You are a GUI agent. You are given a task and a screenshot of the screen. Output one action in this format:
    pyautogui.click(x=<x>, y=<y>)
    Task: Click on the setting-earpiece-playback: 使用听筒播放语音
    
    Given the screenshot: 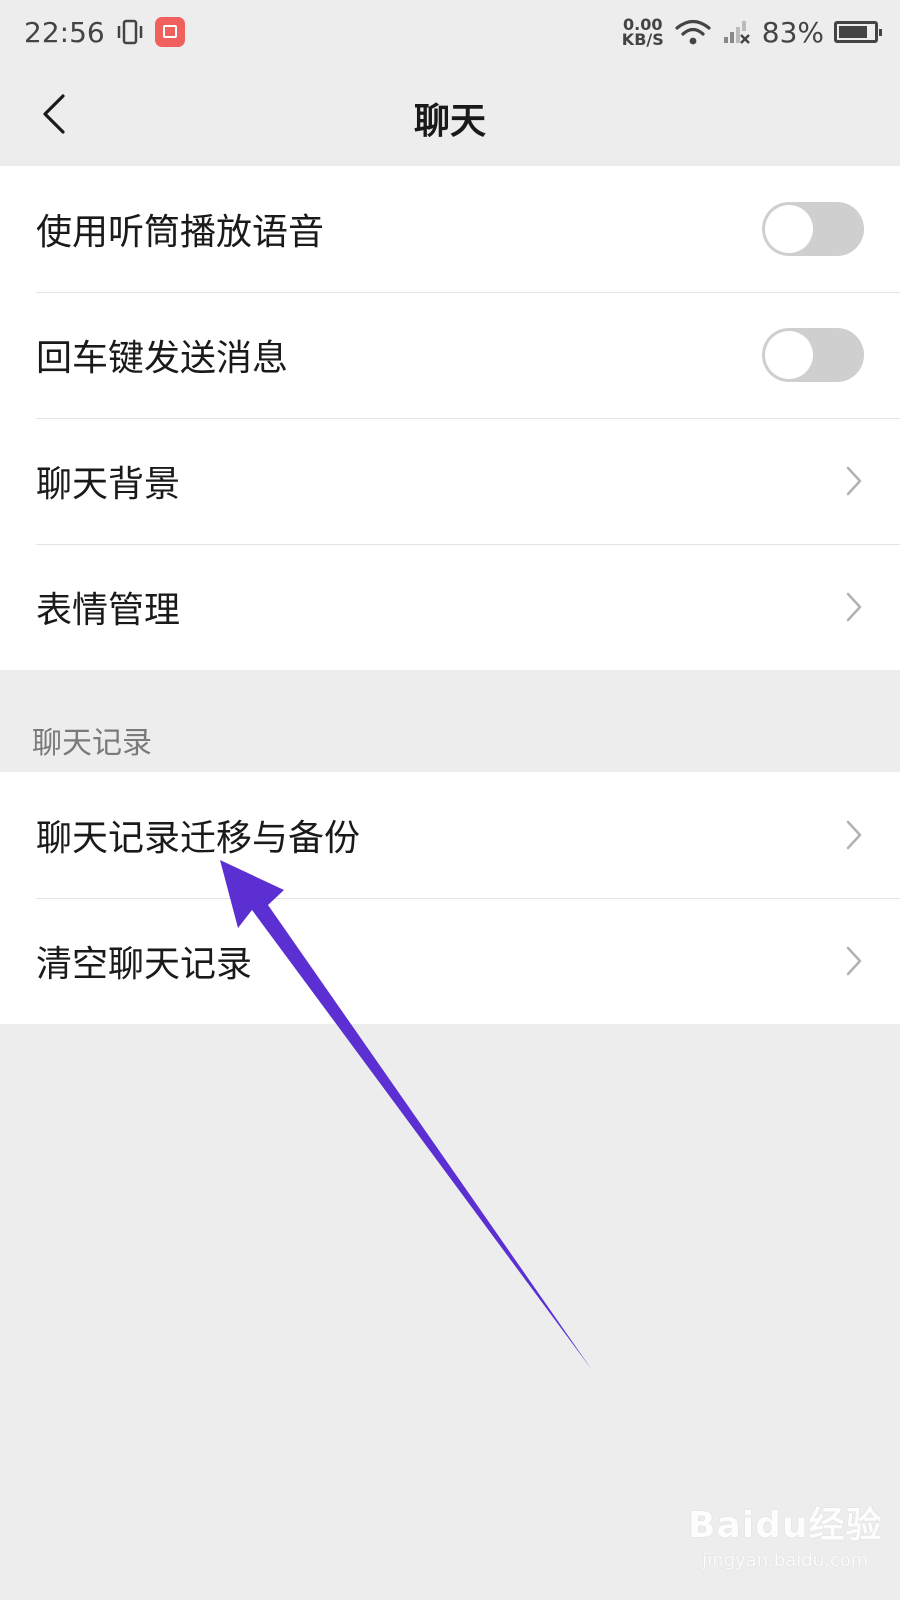 What is the action you would take?
    pyautogui.click(x=450, y=229)
    